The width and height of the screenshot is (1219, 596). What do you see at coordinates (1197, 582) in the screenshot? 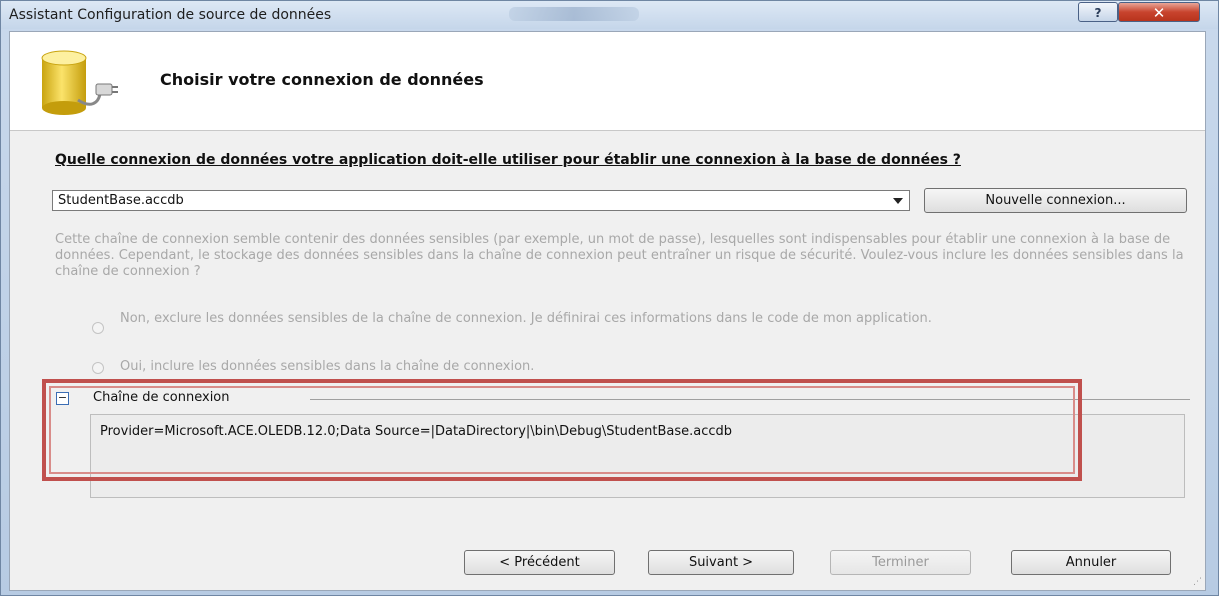
I see `resize-grip-icon: ⋰` at bounding box center [1197, 582].